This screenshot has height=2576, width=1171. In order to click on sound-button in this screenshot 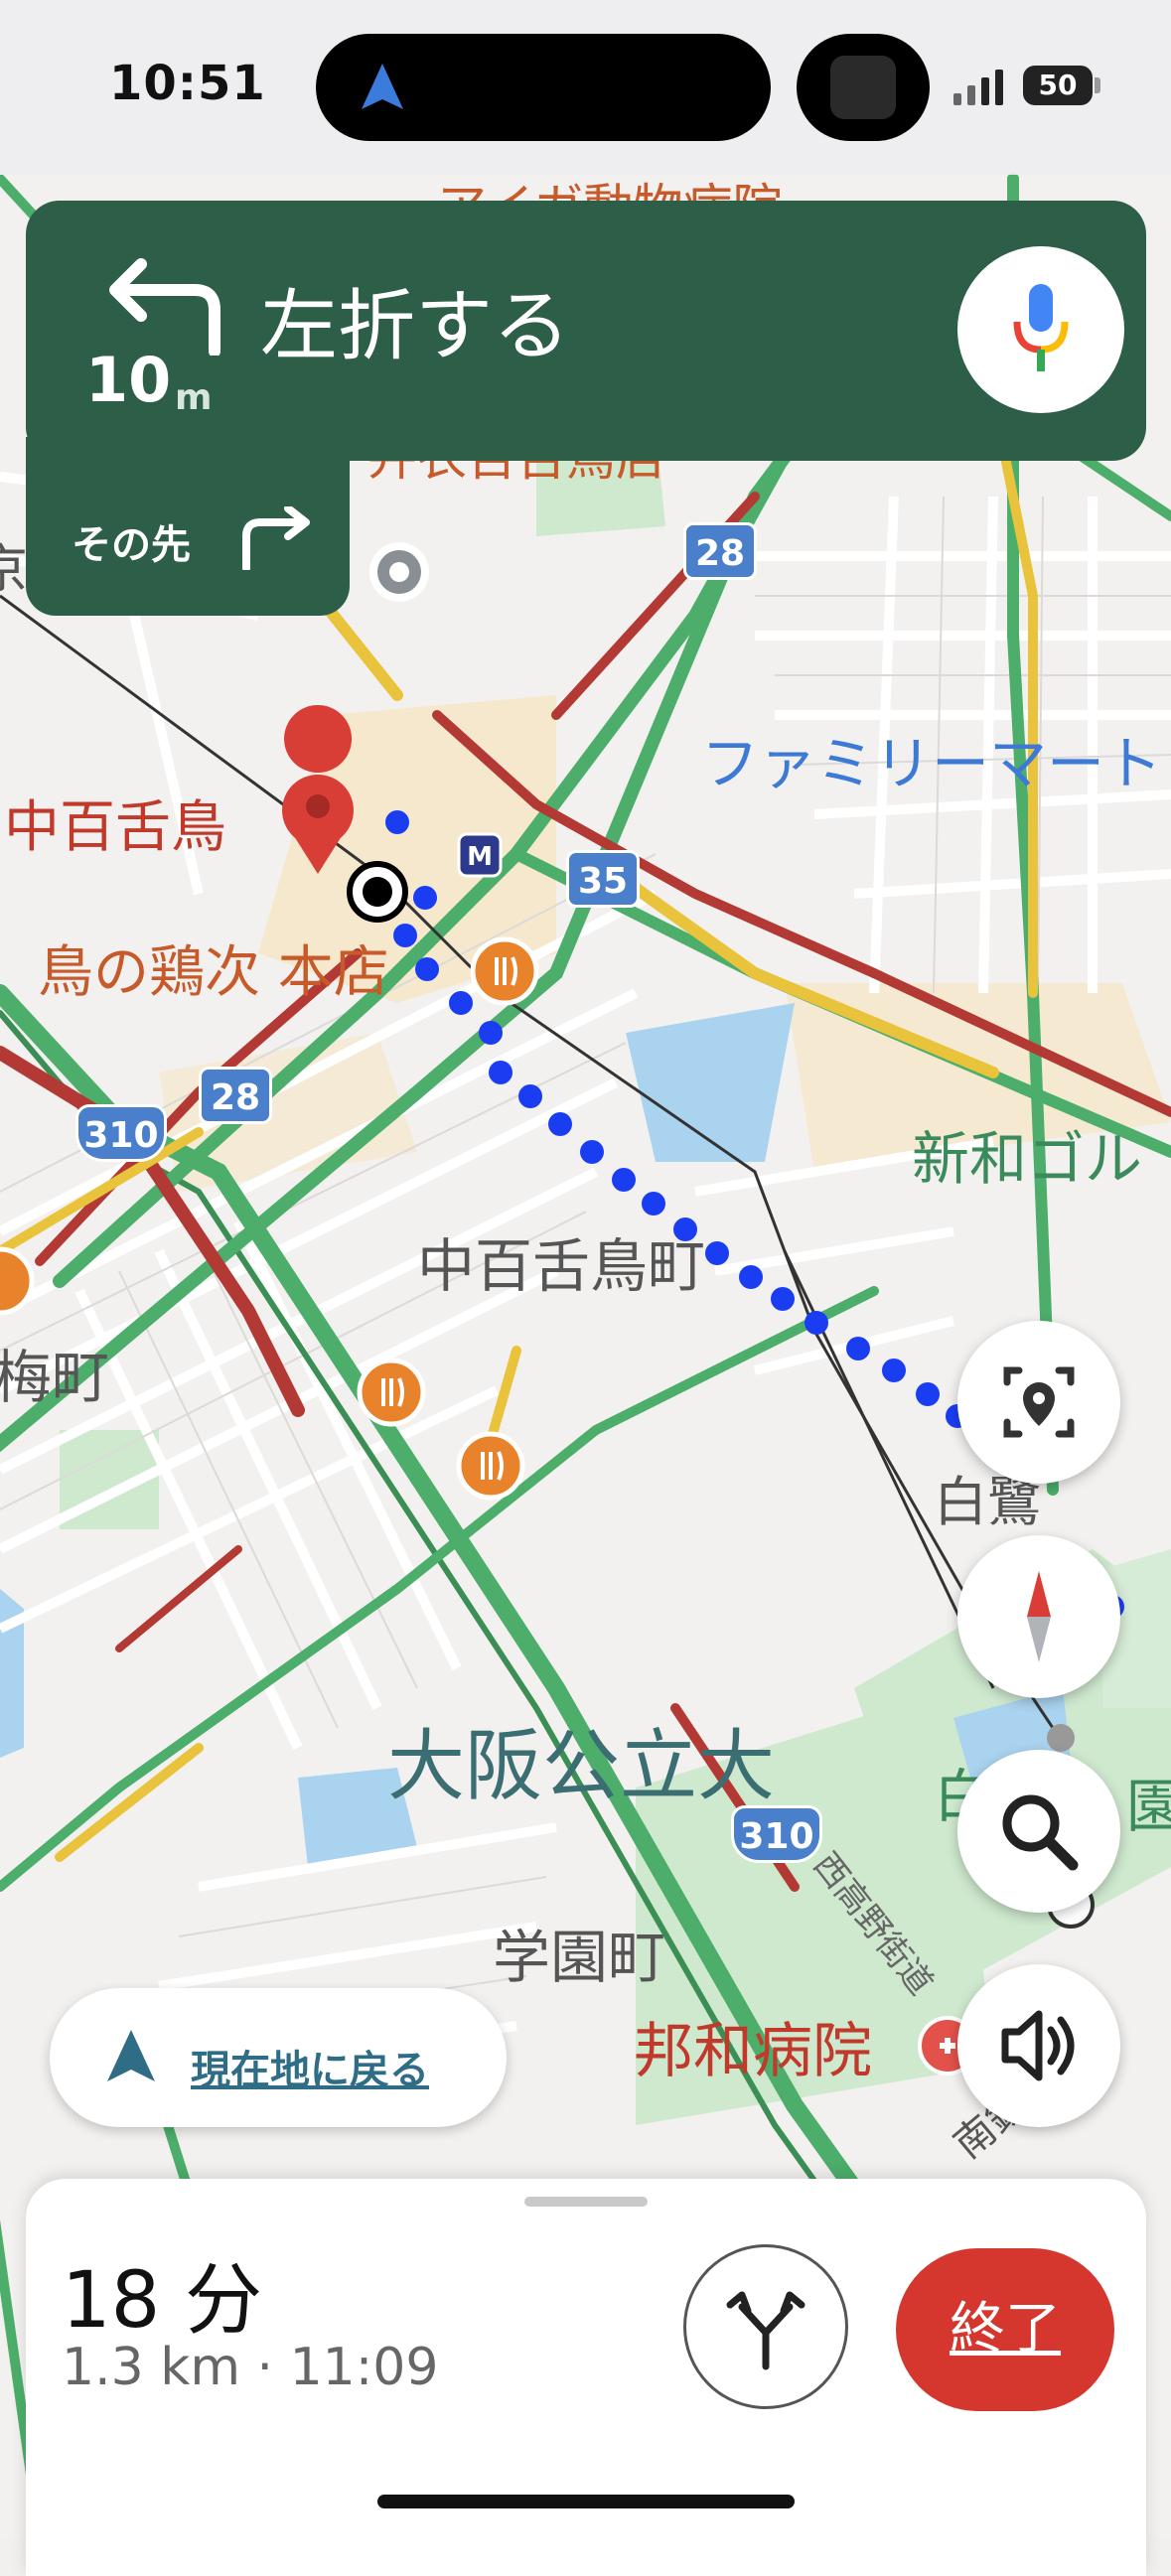, I will do `click(1038, 2046)`.